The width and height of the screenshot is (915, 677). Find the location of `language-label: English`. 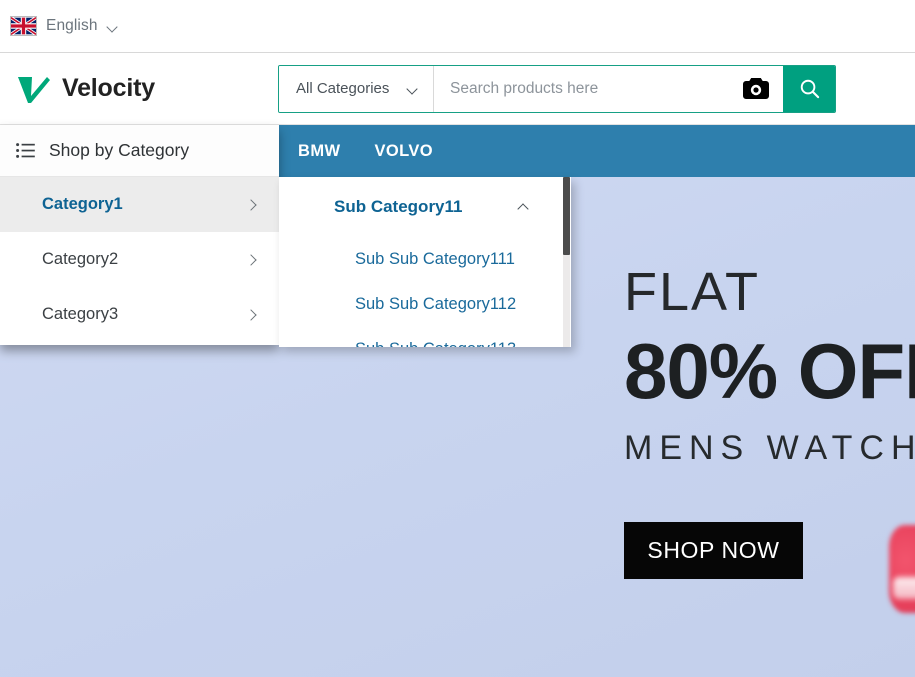

language-label: English is located at coordinates (72, 25).